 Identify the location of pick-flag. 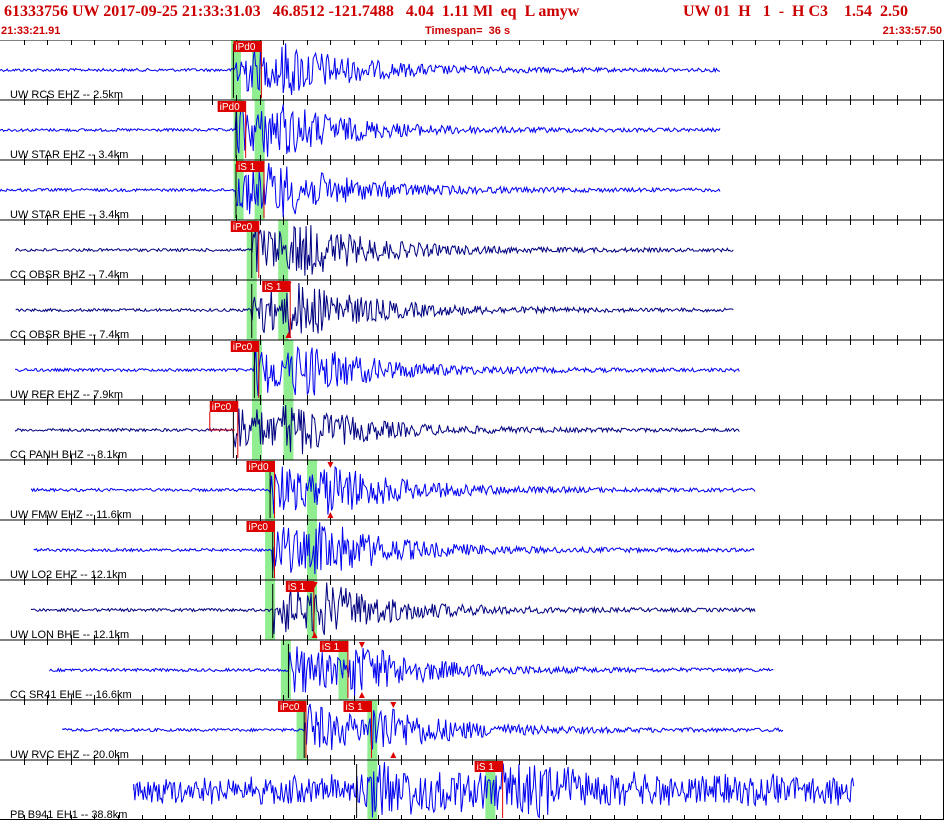
(222, 421).